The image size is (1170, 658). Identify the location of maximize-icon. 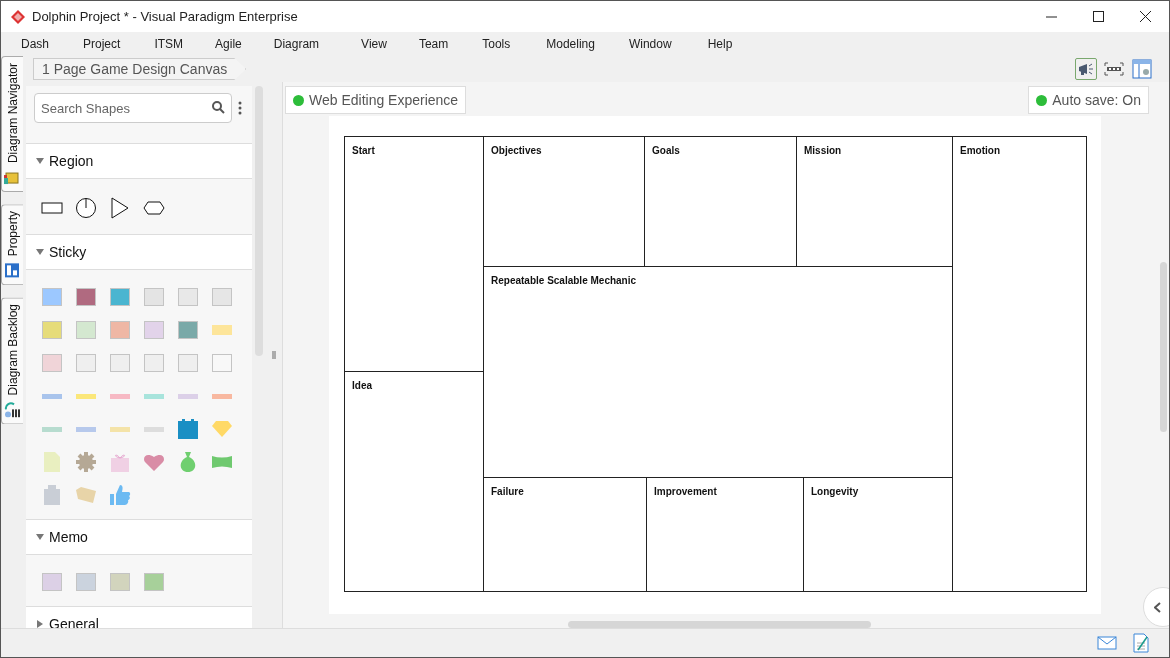
(1098, 16).